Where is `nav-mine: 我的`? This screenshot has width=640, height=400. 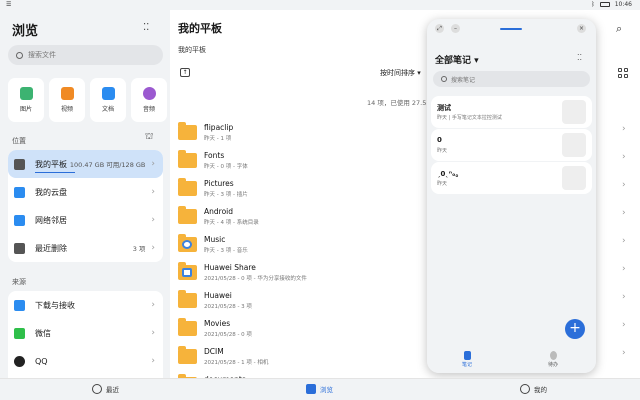
nav-mine: 我的 is located at coordinates (533, 389).